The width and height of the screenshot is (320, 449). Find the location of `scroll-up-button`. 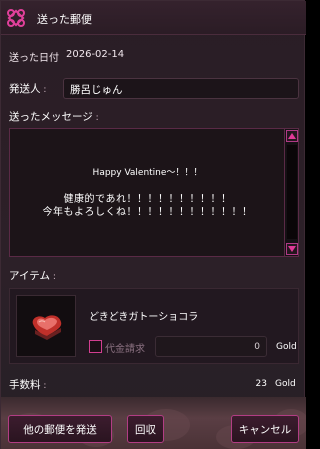

scroll-up-button is located at coordinates (292, 136).